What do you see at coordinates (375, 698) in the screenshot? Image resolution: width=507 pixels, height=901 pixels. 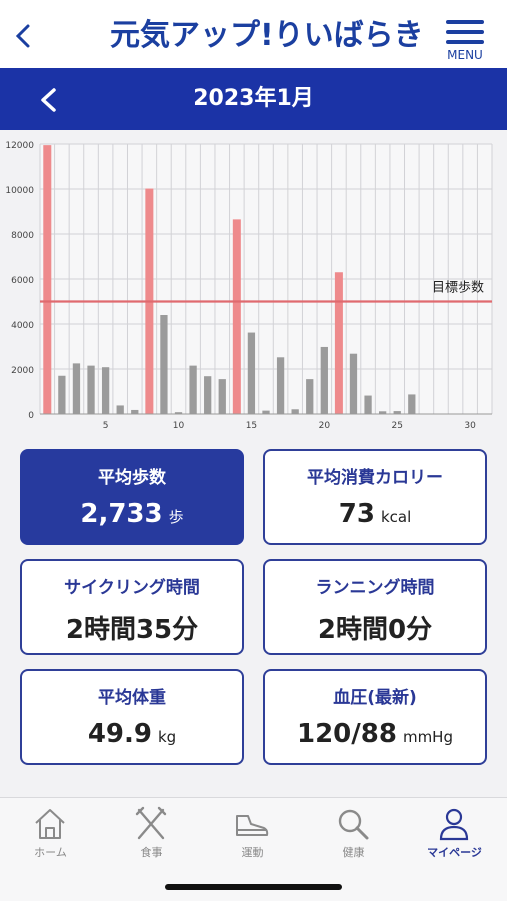 I see `blood-pressure-title: 血圧(最新)` at bounding box center [375, 698].